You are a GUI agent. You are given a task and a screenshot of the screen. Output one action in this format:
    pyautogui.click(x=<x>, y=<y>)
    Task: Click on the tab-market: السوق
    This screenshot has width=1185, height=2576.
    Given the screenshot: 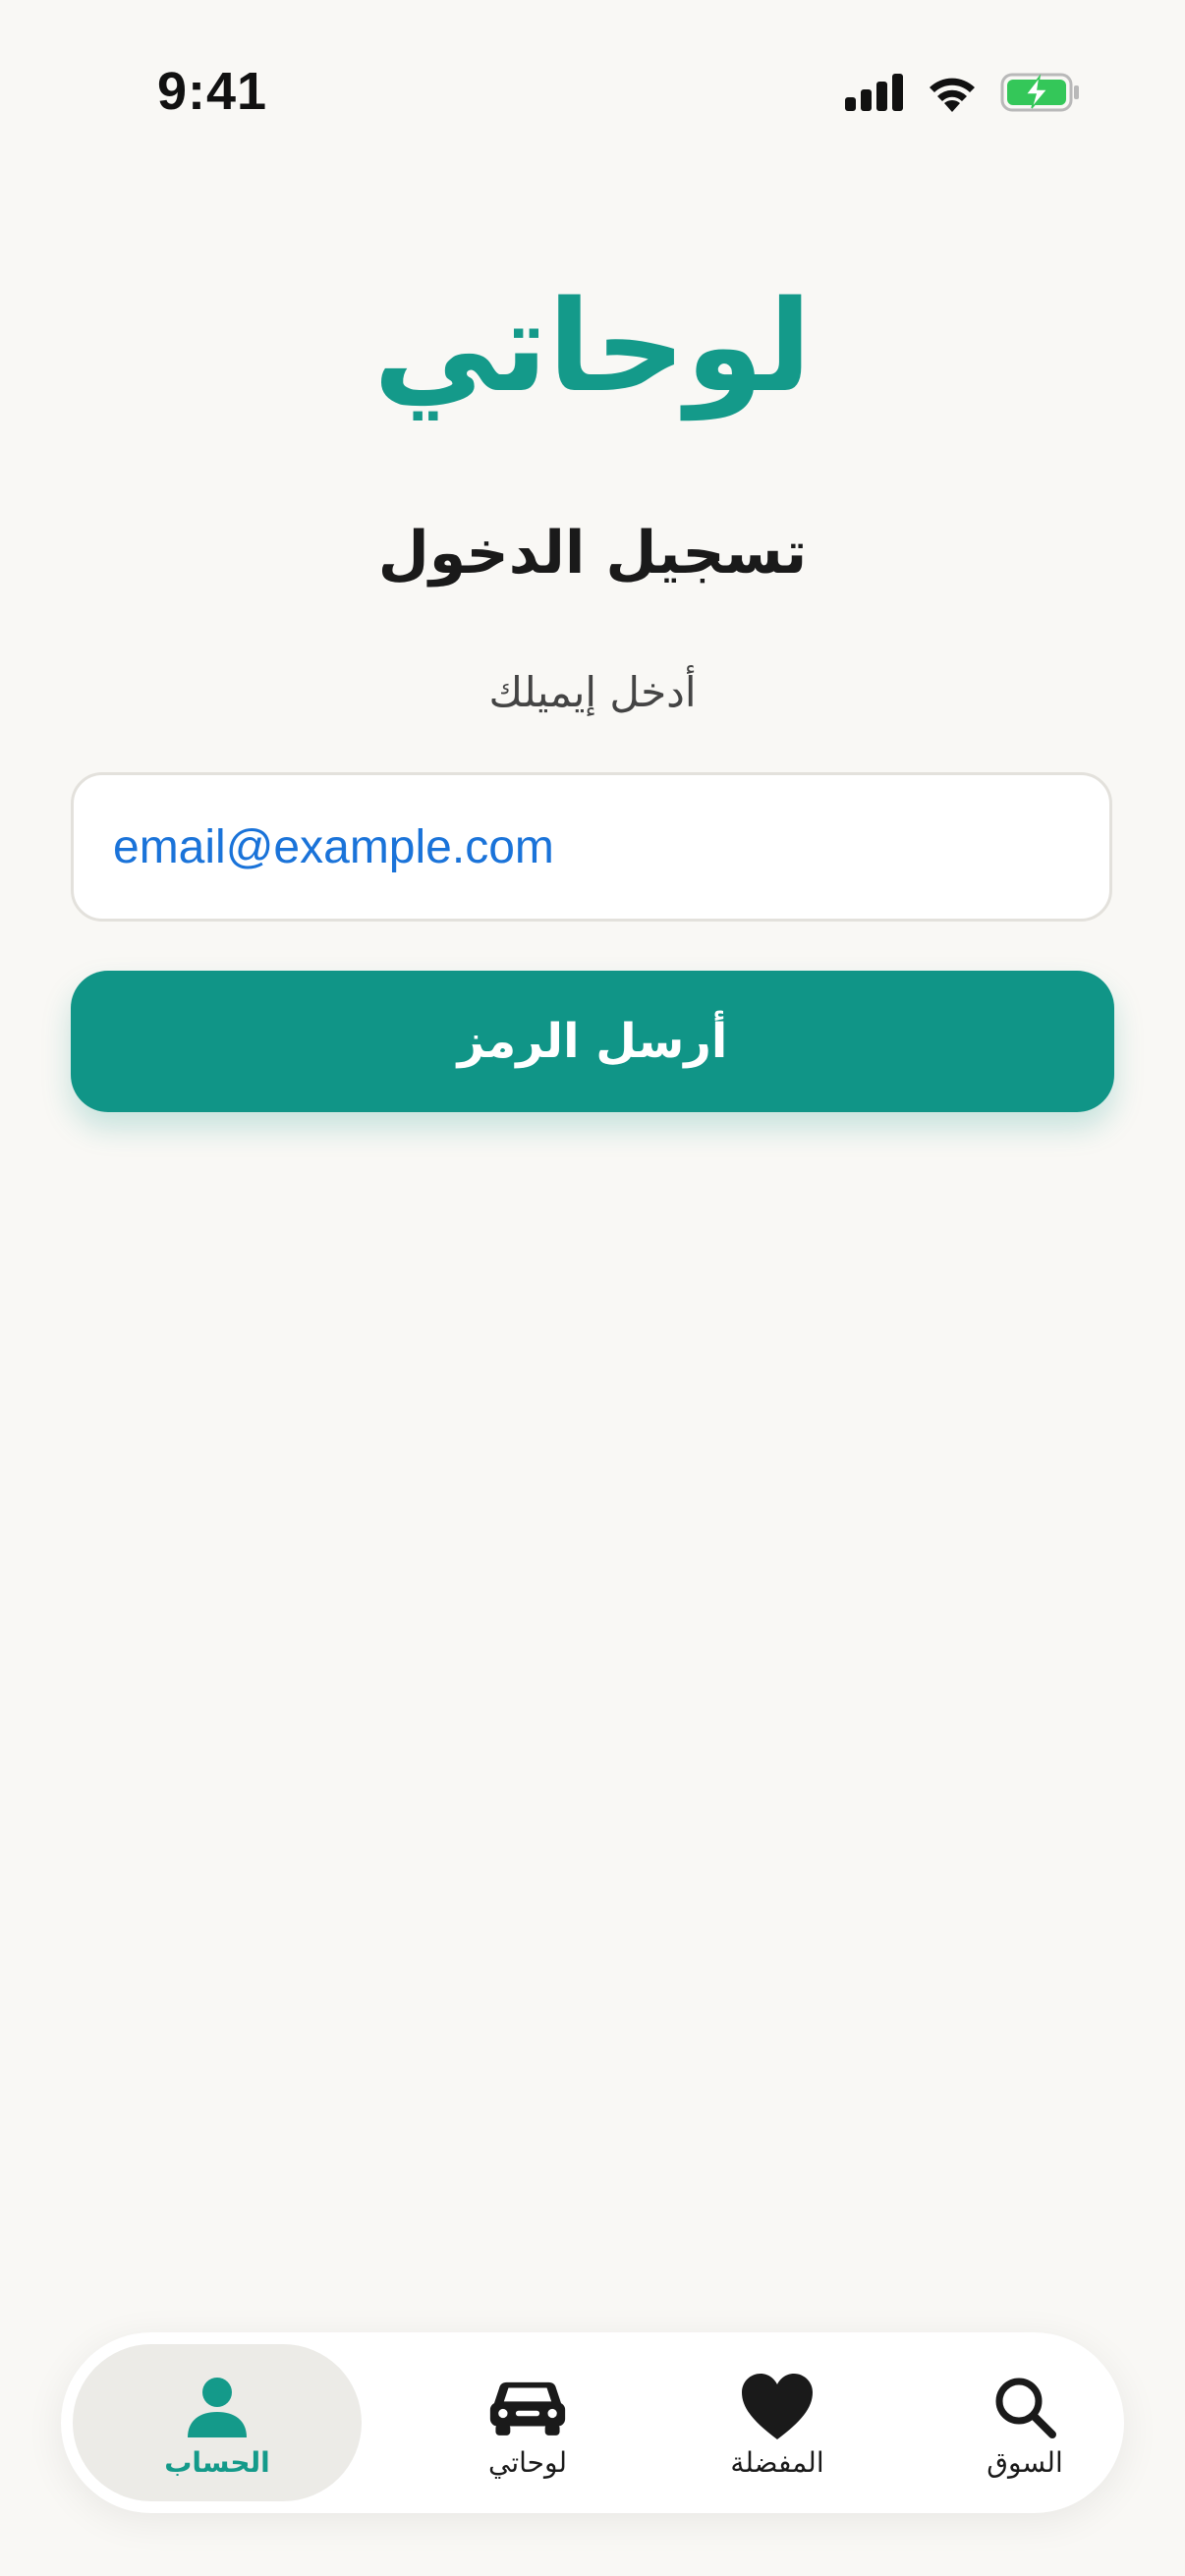 What is the action you would take?
    pyautogui.click(x=1025, y=2422)
    